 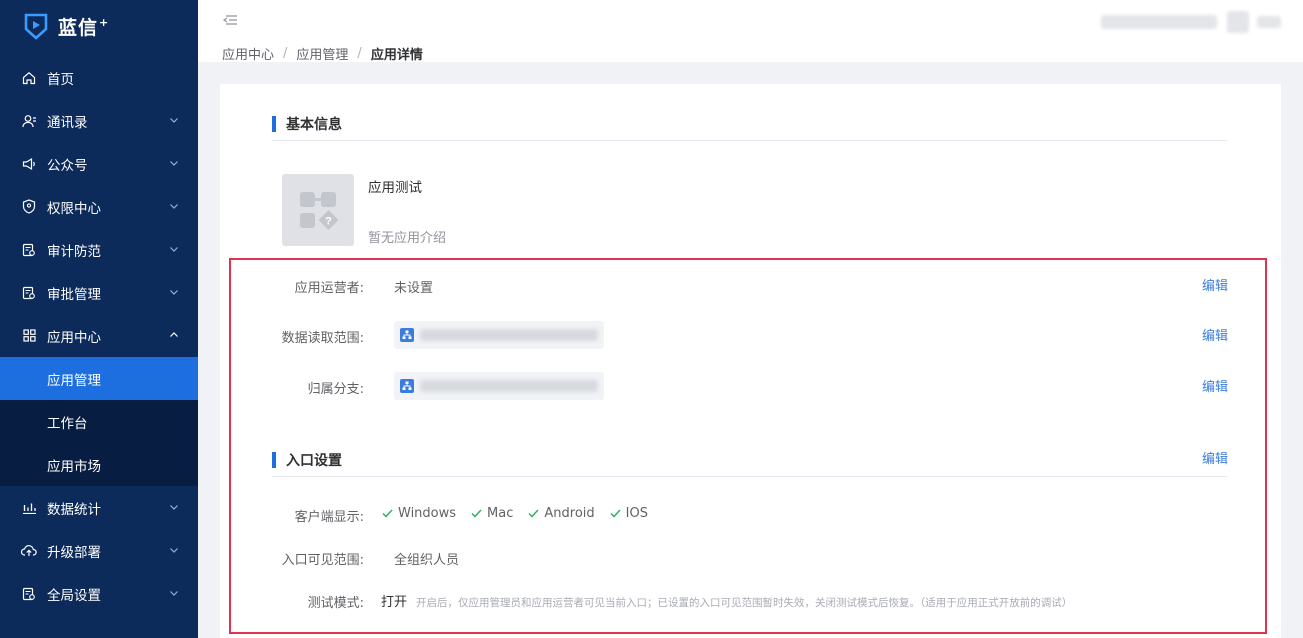 What do you see at coordinates (36, 26) in the screenshot?
I see `logo-icon` at bounding box center [36, 26].